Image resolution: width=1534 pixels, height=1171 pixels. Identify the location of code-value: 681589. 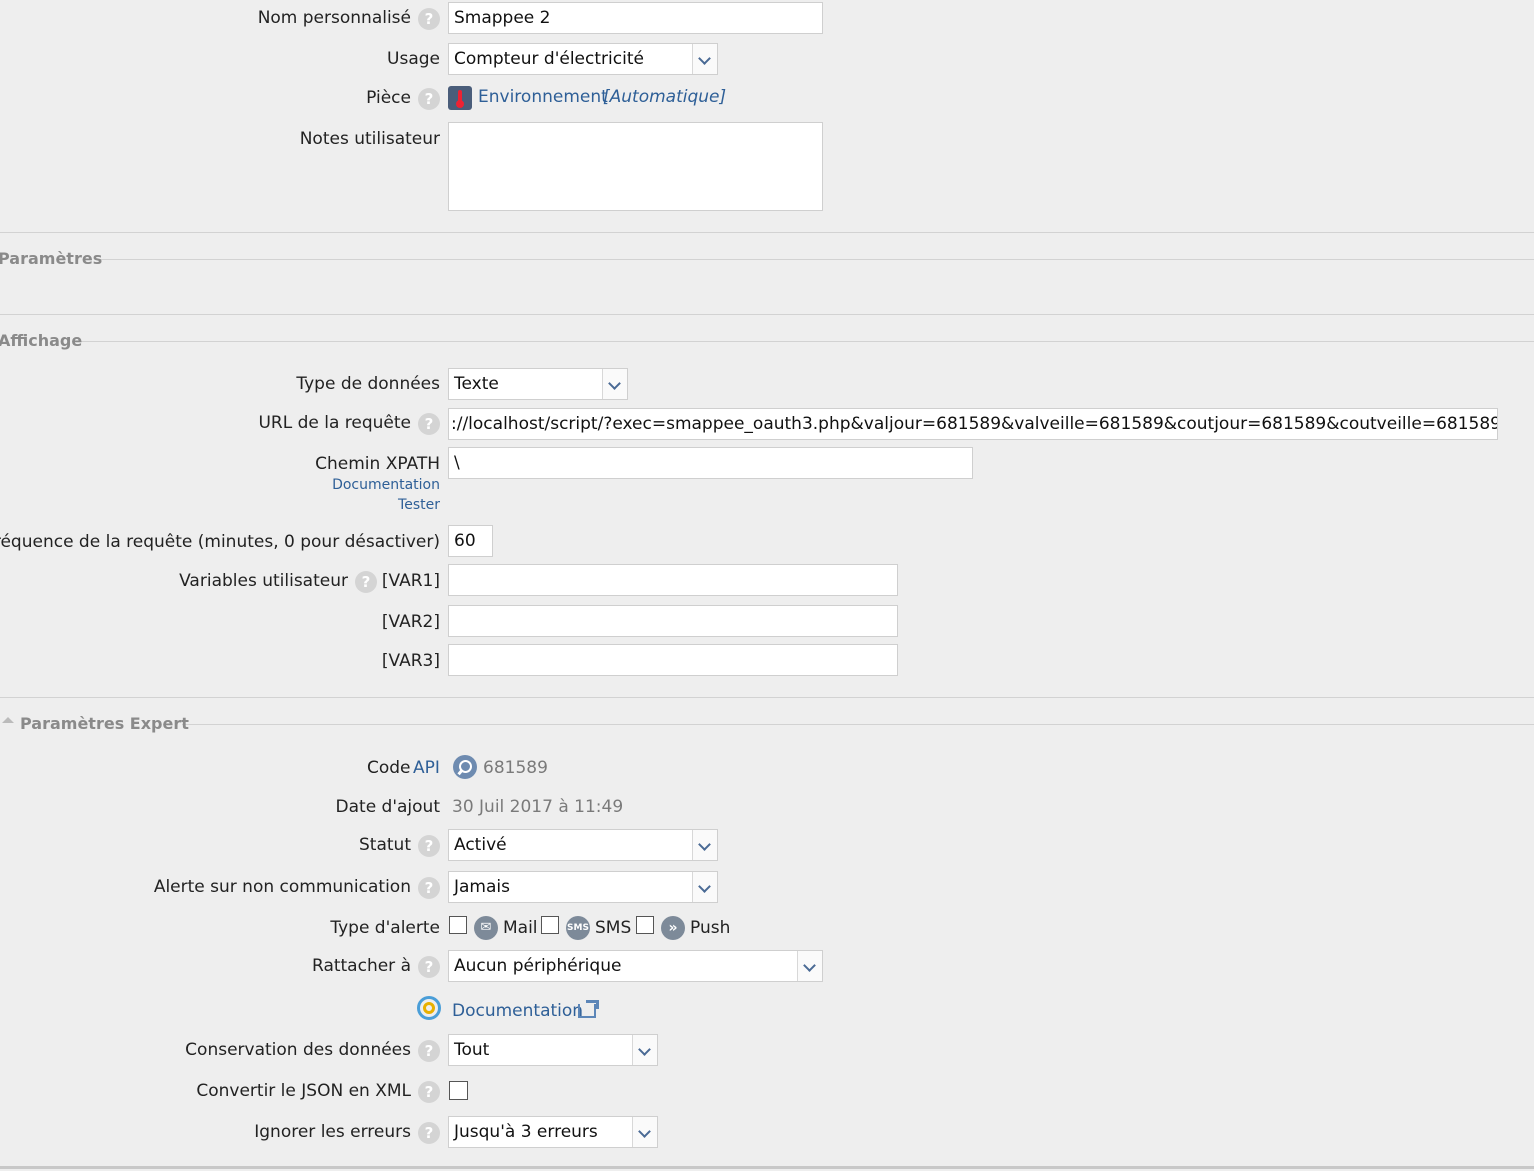
(515, 768).